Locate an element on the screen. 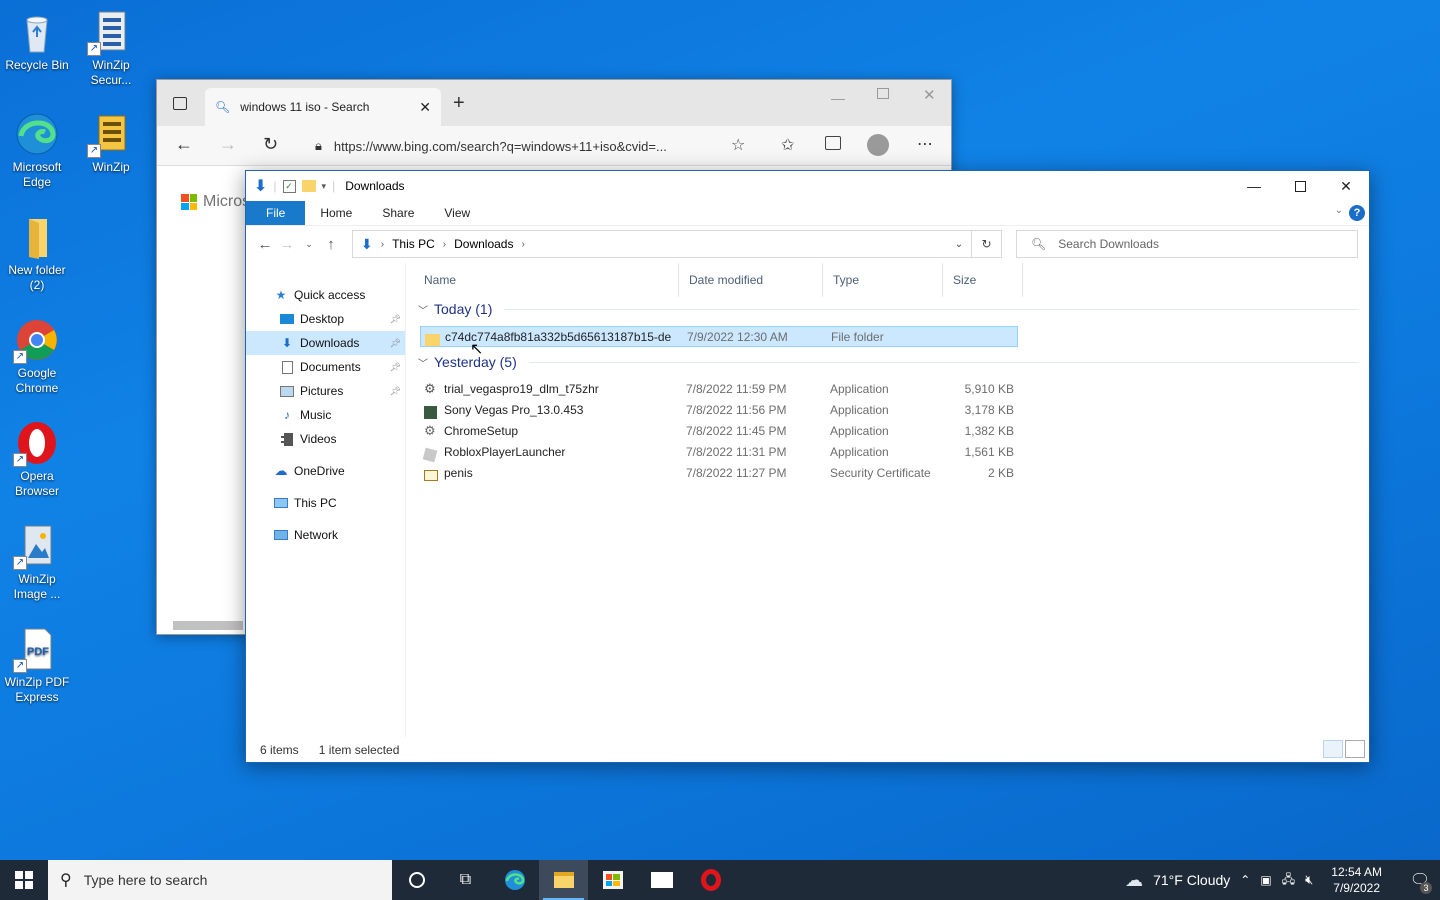  downloads-arrow-icon: ⬇ is located at coordinates (260, 186).